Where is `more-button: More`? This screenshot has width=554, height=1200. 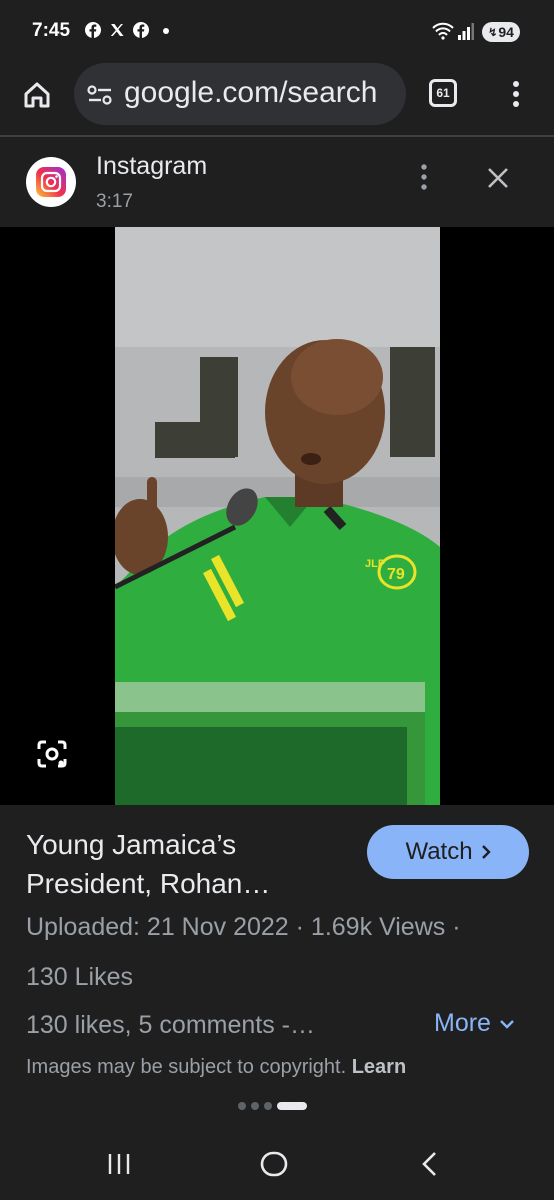 more-button: More is located at coordinates (474, 1023).